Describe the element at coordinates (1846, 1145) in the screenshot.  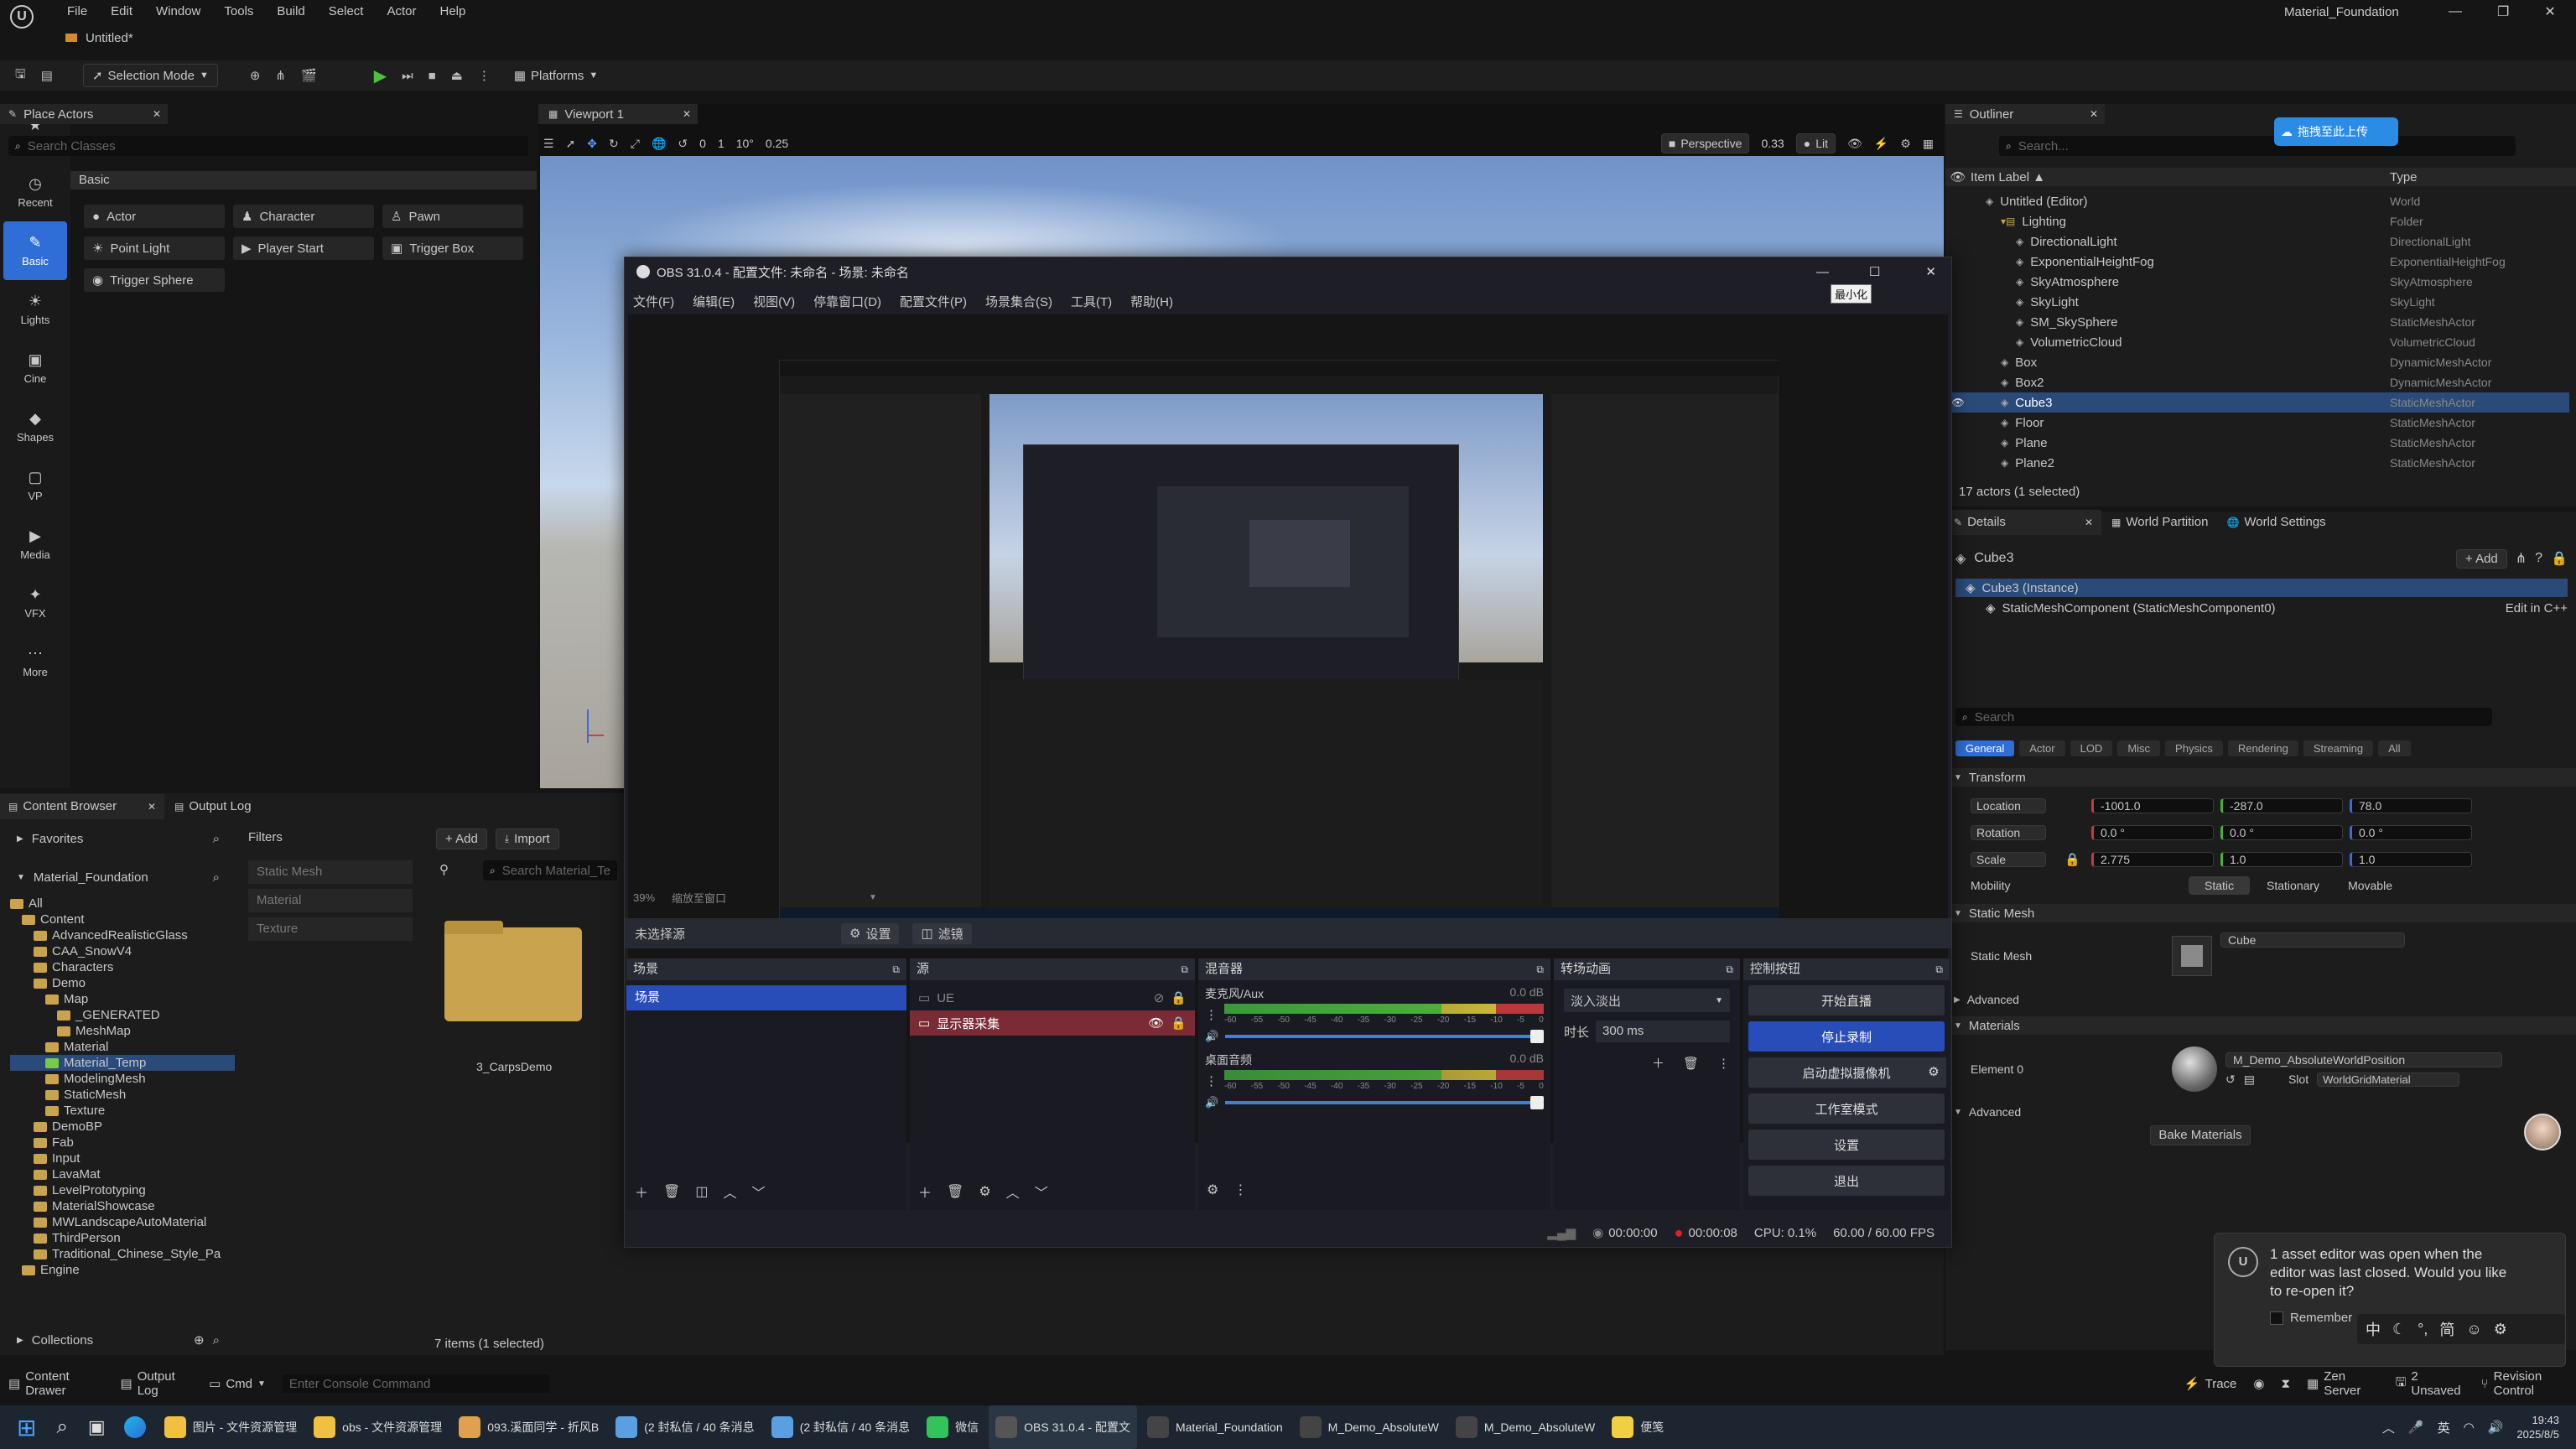
I see `obs-control-button: 设置` at that location.